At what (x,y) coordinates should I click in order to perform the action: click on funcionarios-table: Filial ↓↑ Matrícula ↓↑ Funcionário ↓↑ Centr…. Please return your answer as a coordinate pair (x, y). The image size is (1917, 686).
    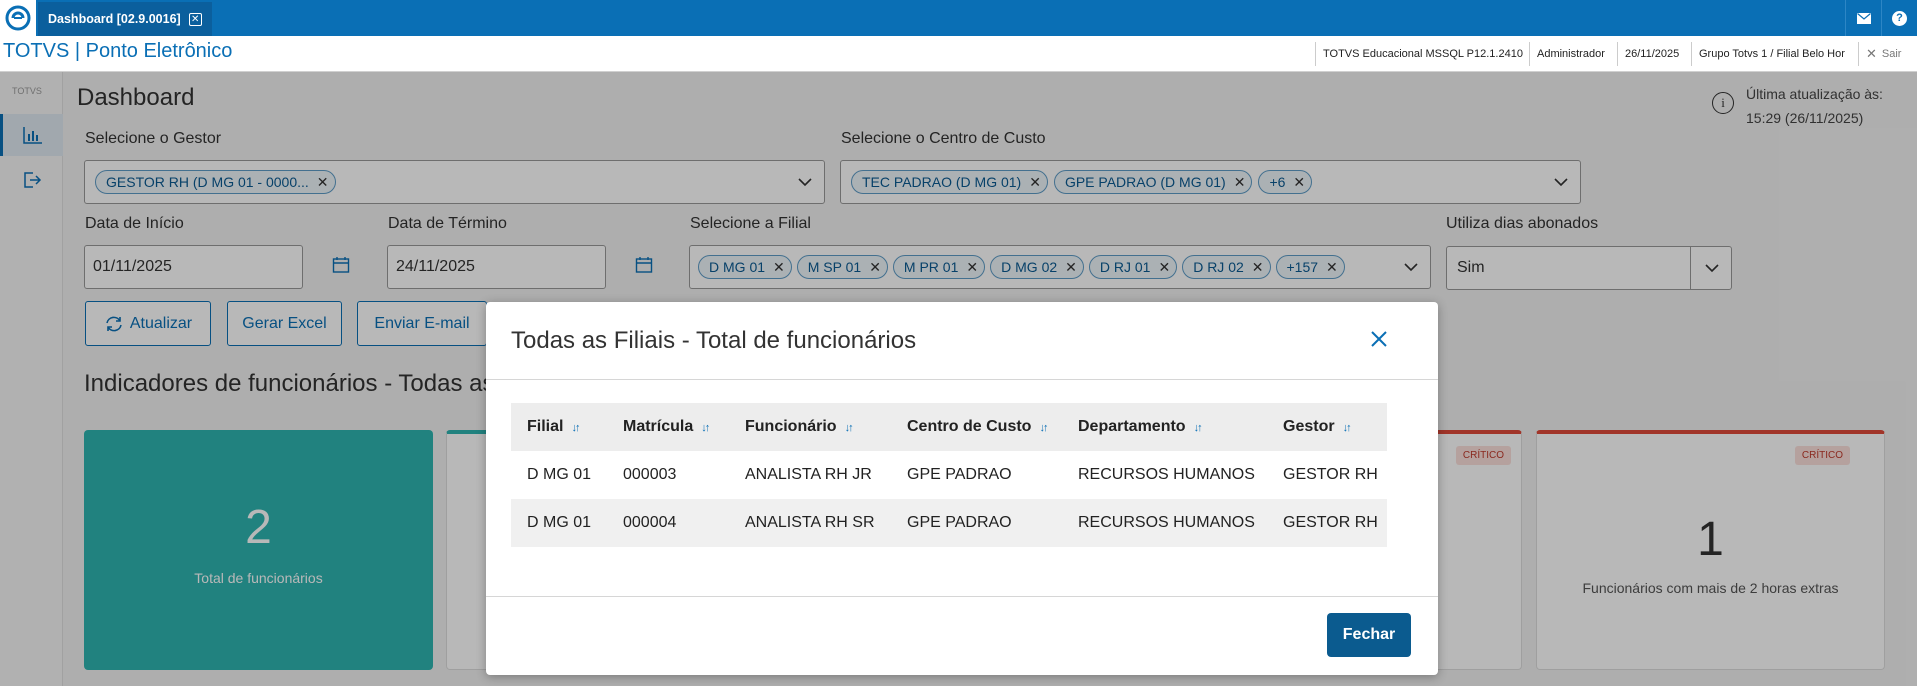
    Looking at the image, I should click on (949, 475).